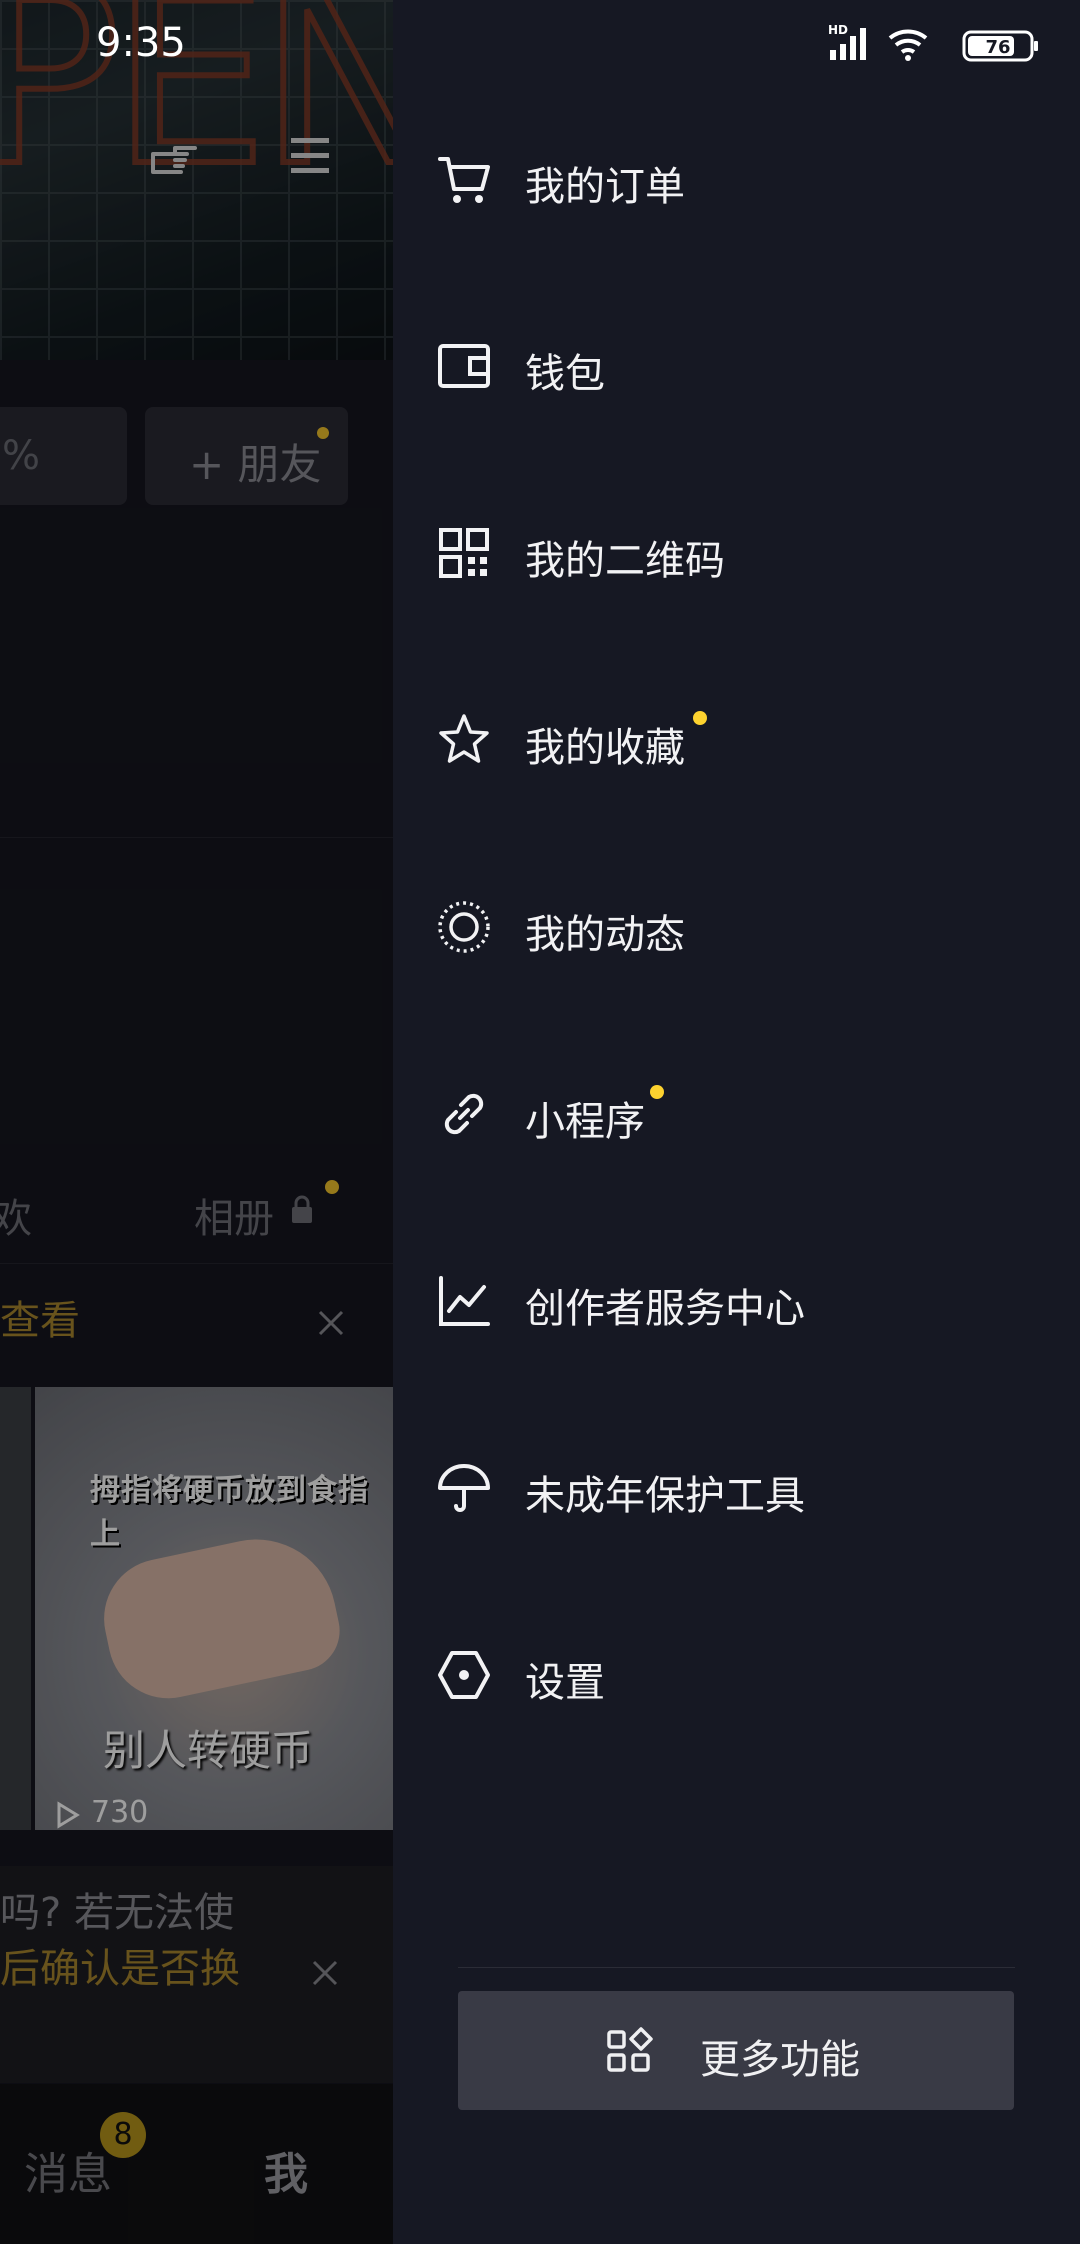  What do you see at coordinates (933, 42) in the screenshot?
I see `status-icons: HD 76` at bounding box center [933, 42].